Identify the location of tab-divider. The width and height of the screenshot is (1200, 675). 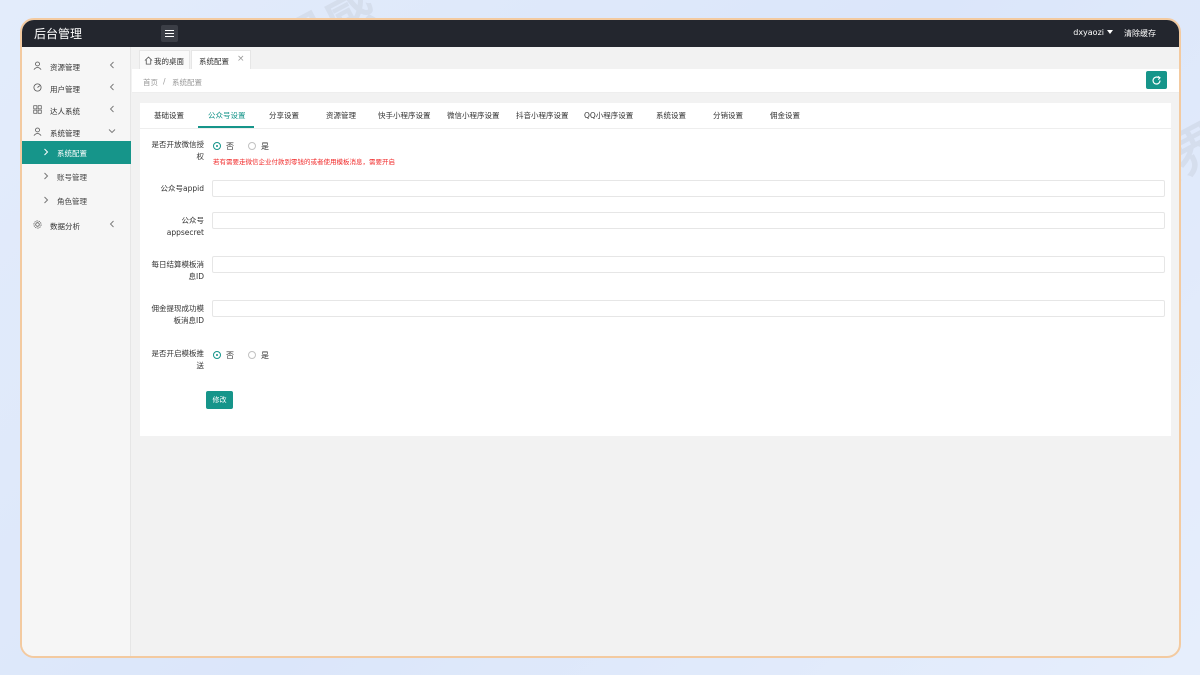
(655, 128).